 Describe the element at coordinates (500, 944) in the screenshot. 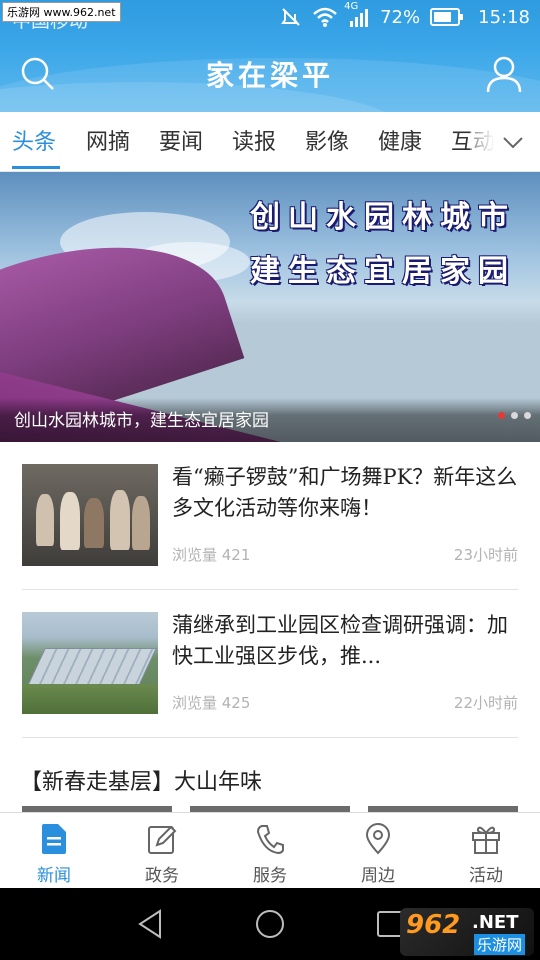

I see `watermark-site: 乐游网` at that location.